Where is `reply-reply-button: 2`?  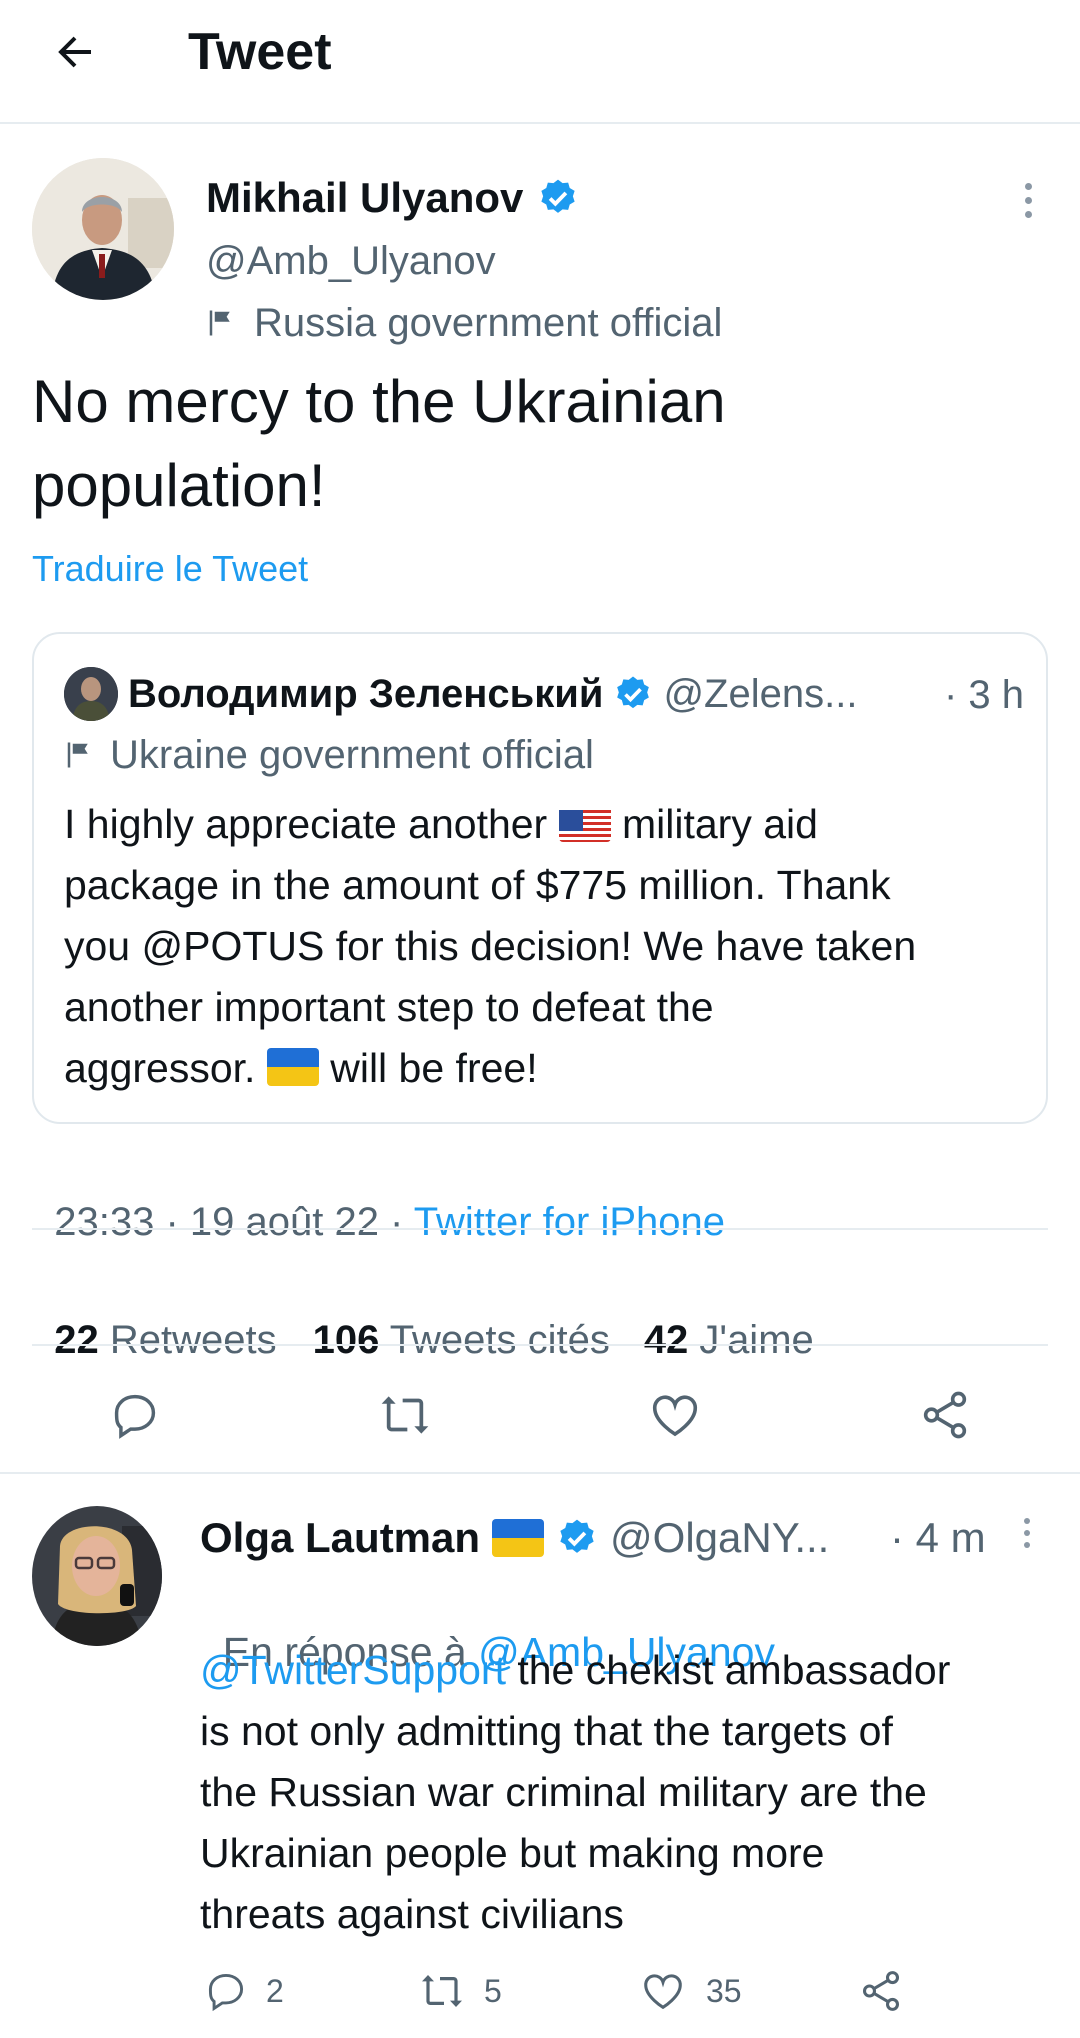 reply-reply-button: 2 is located at coordinates (244, 1991).